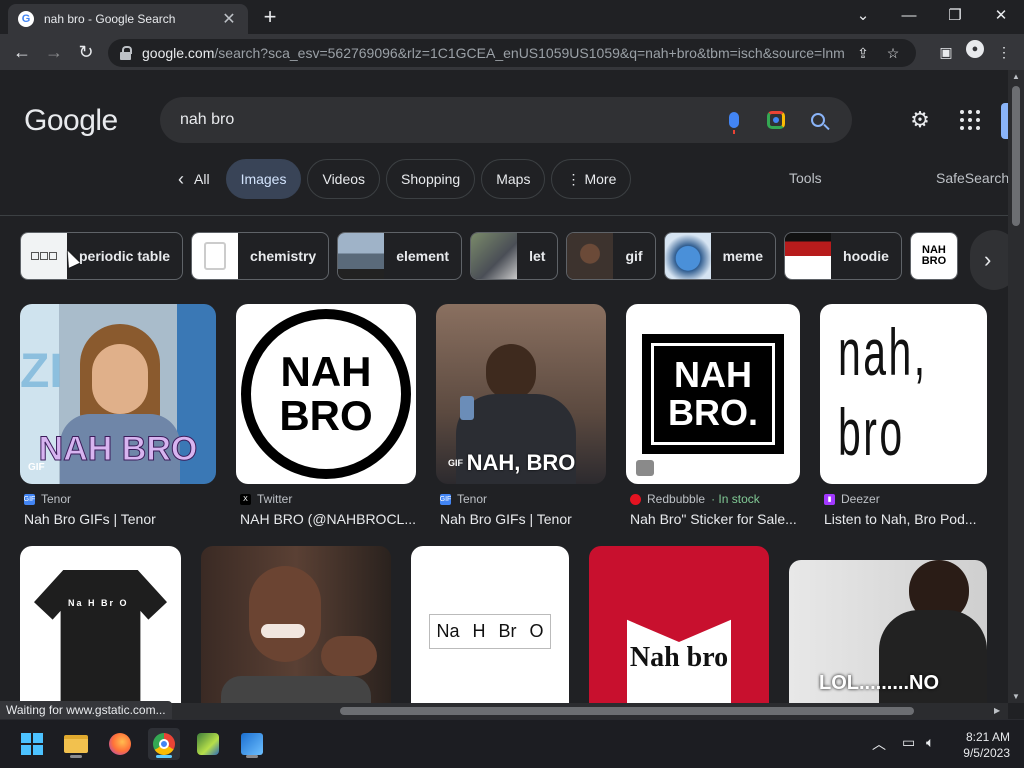 This screenshot has height=768, width=1024. I want to click on safesearch-button: SafeSearch, so click(972, 178).